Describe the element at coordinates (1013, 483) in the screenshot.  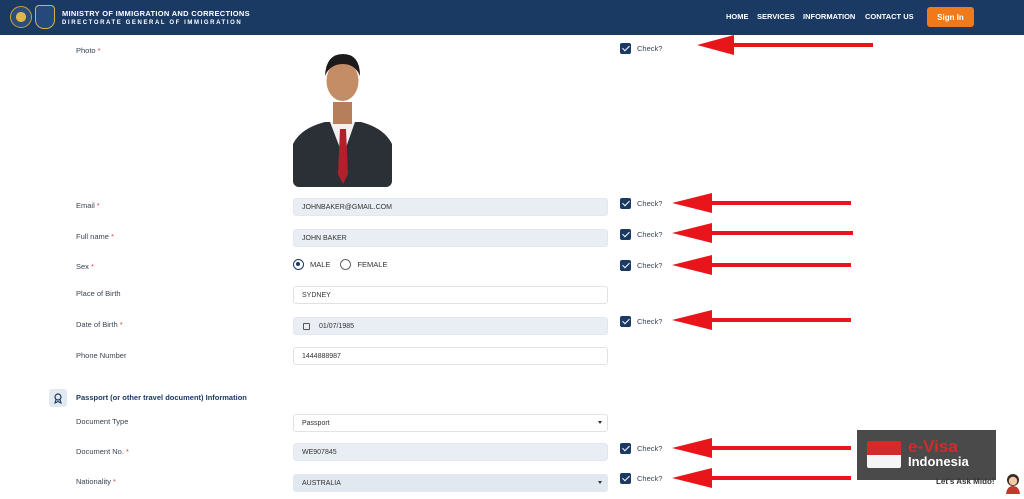
I see `chat-assistant-avatar-icon` at that location.